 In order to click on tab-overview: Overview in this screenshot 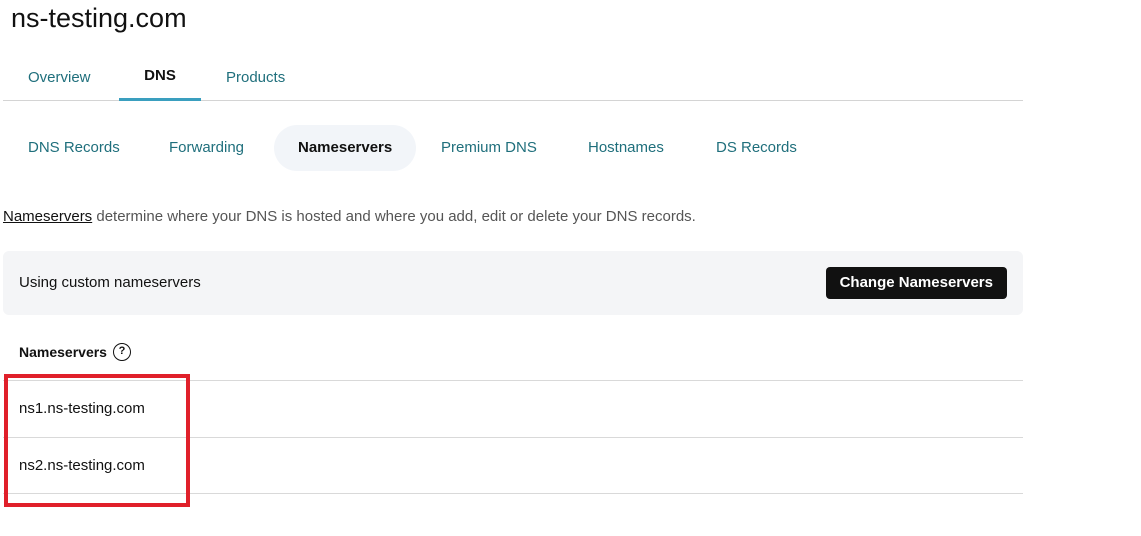, I will do `click(61, 78)`.